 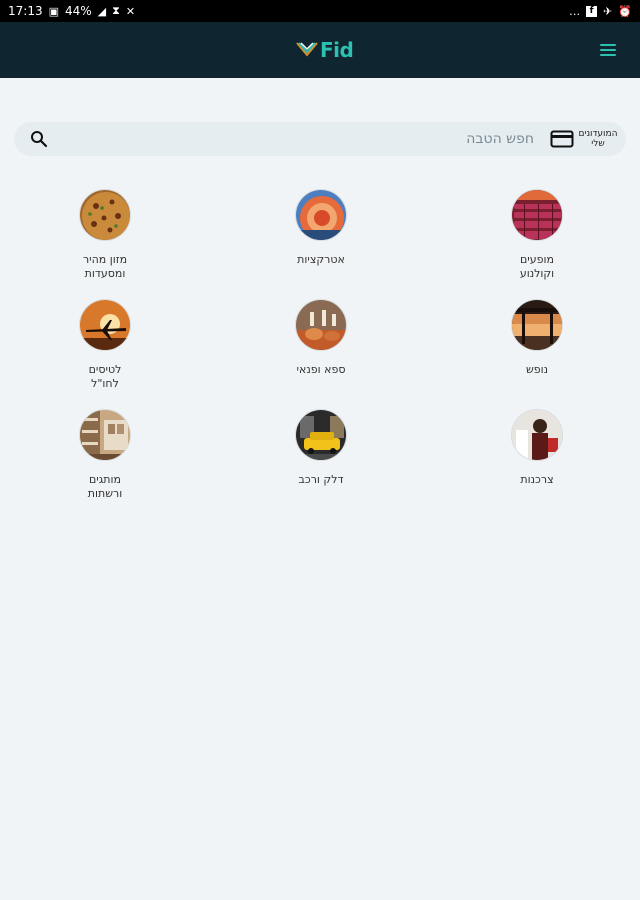 What do you see at coordinates (105, 479) in the screenshot?
I see `category-label-line1: מותגים` at bounding box center [105, 479].